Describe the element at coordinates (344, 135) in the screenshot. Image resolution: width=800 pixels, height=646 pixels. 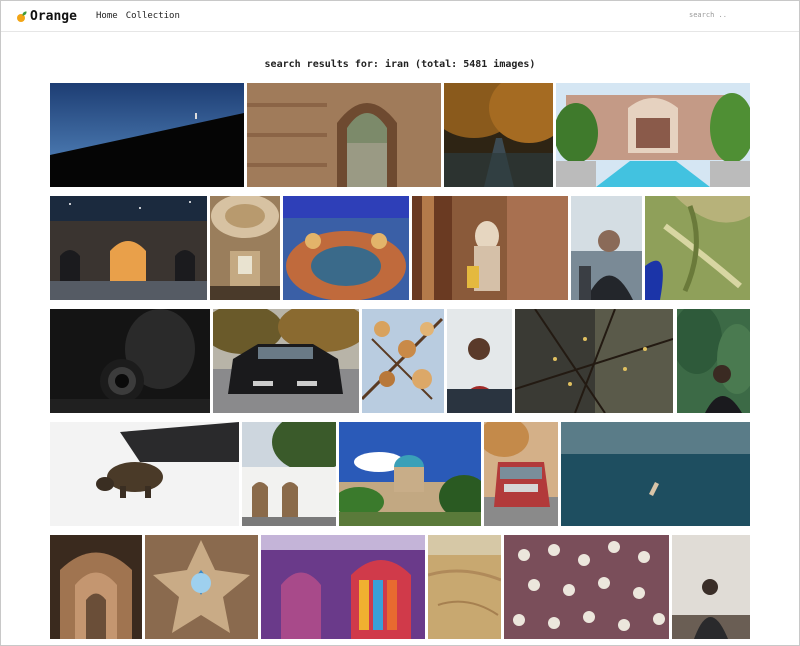
I see `brick-arch-photo` at that location.